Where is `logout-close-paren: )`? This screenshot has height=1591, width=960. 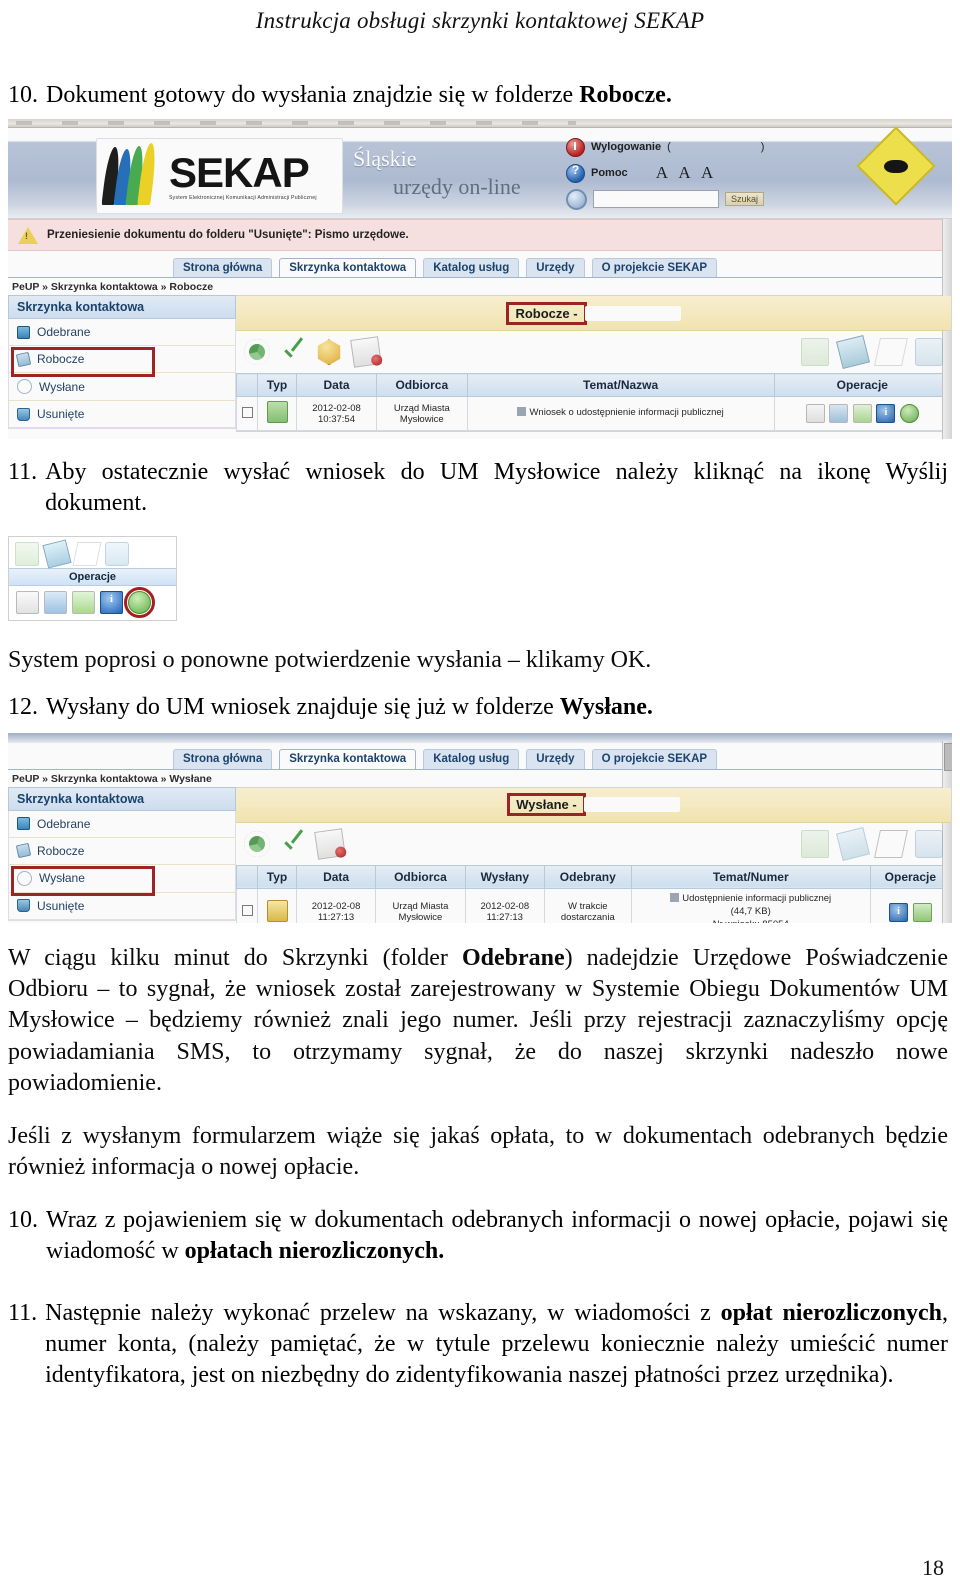 logout-close-paren: ) is located at coordinates (762, 147).